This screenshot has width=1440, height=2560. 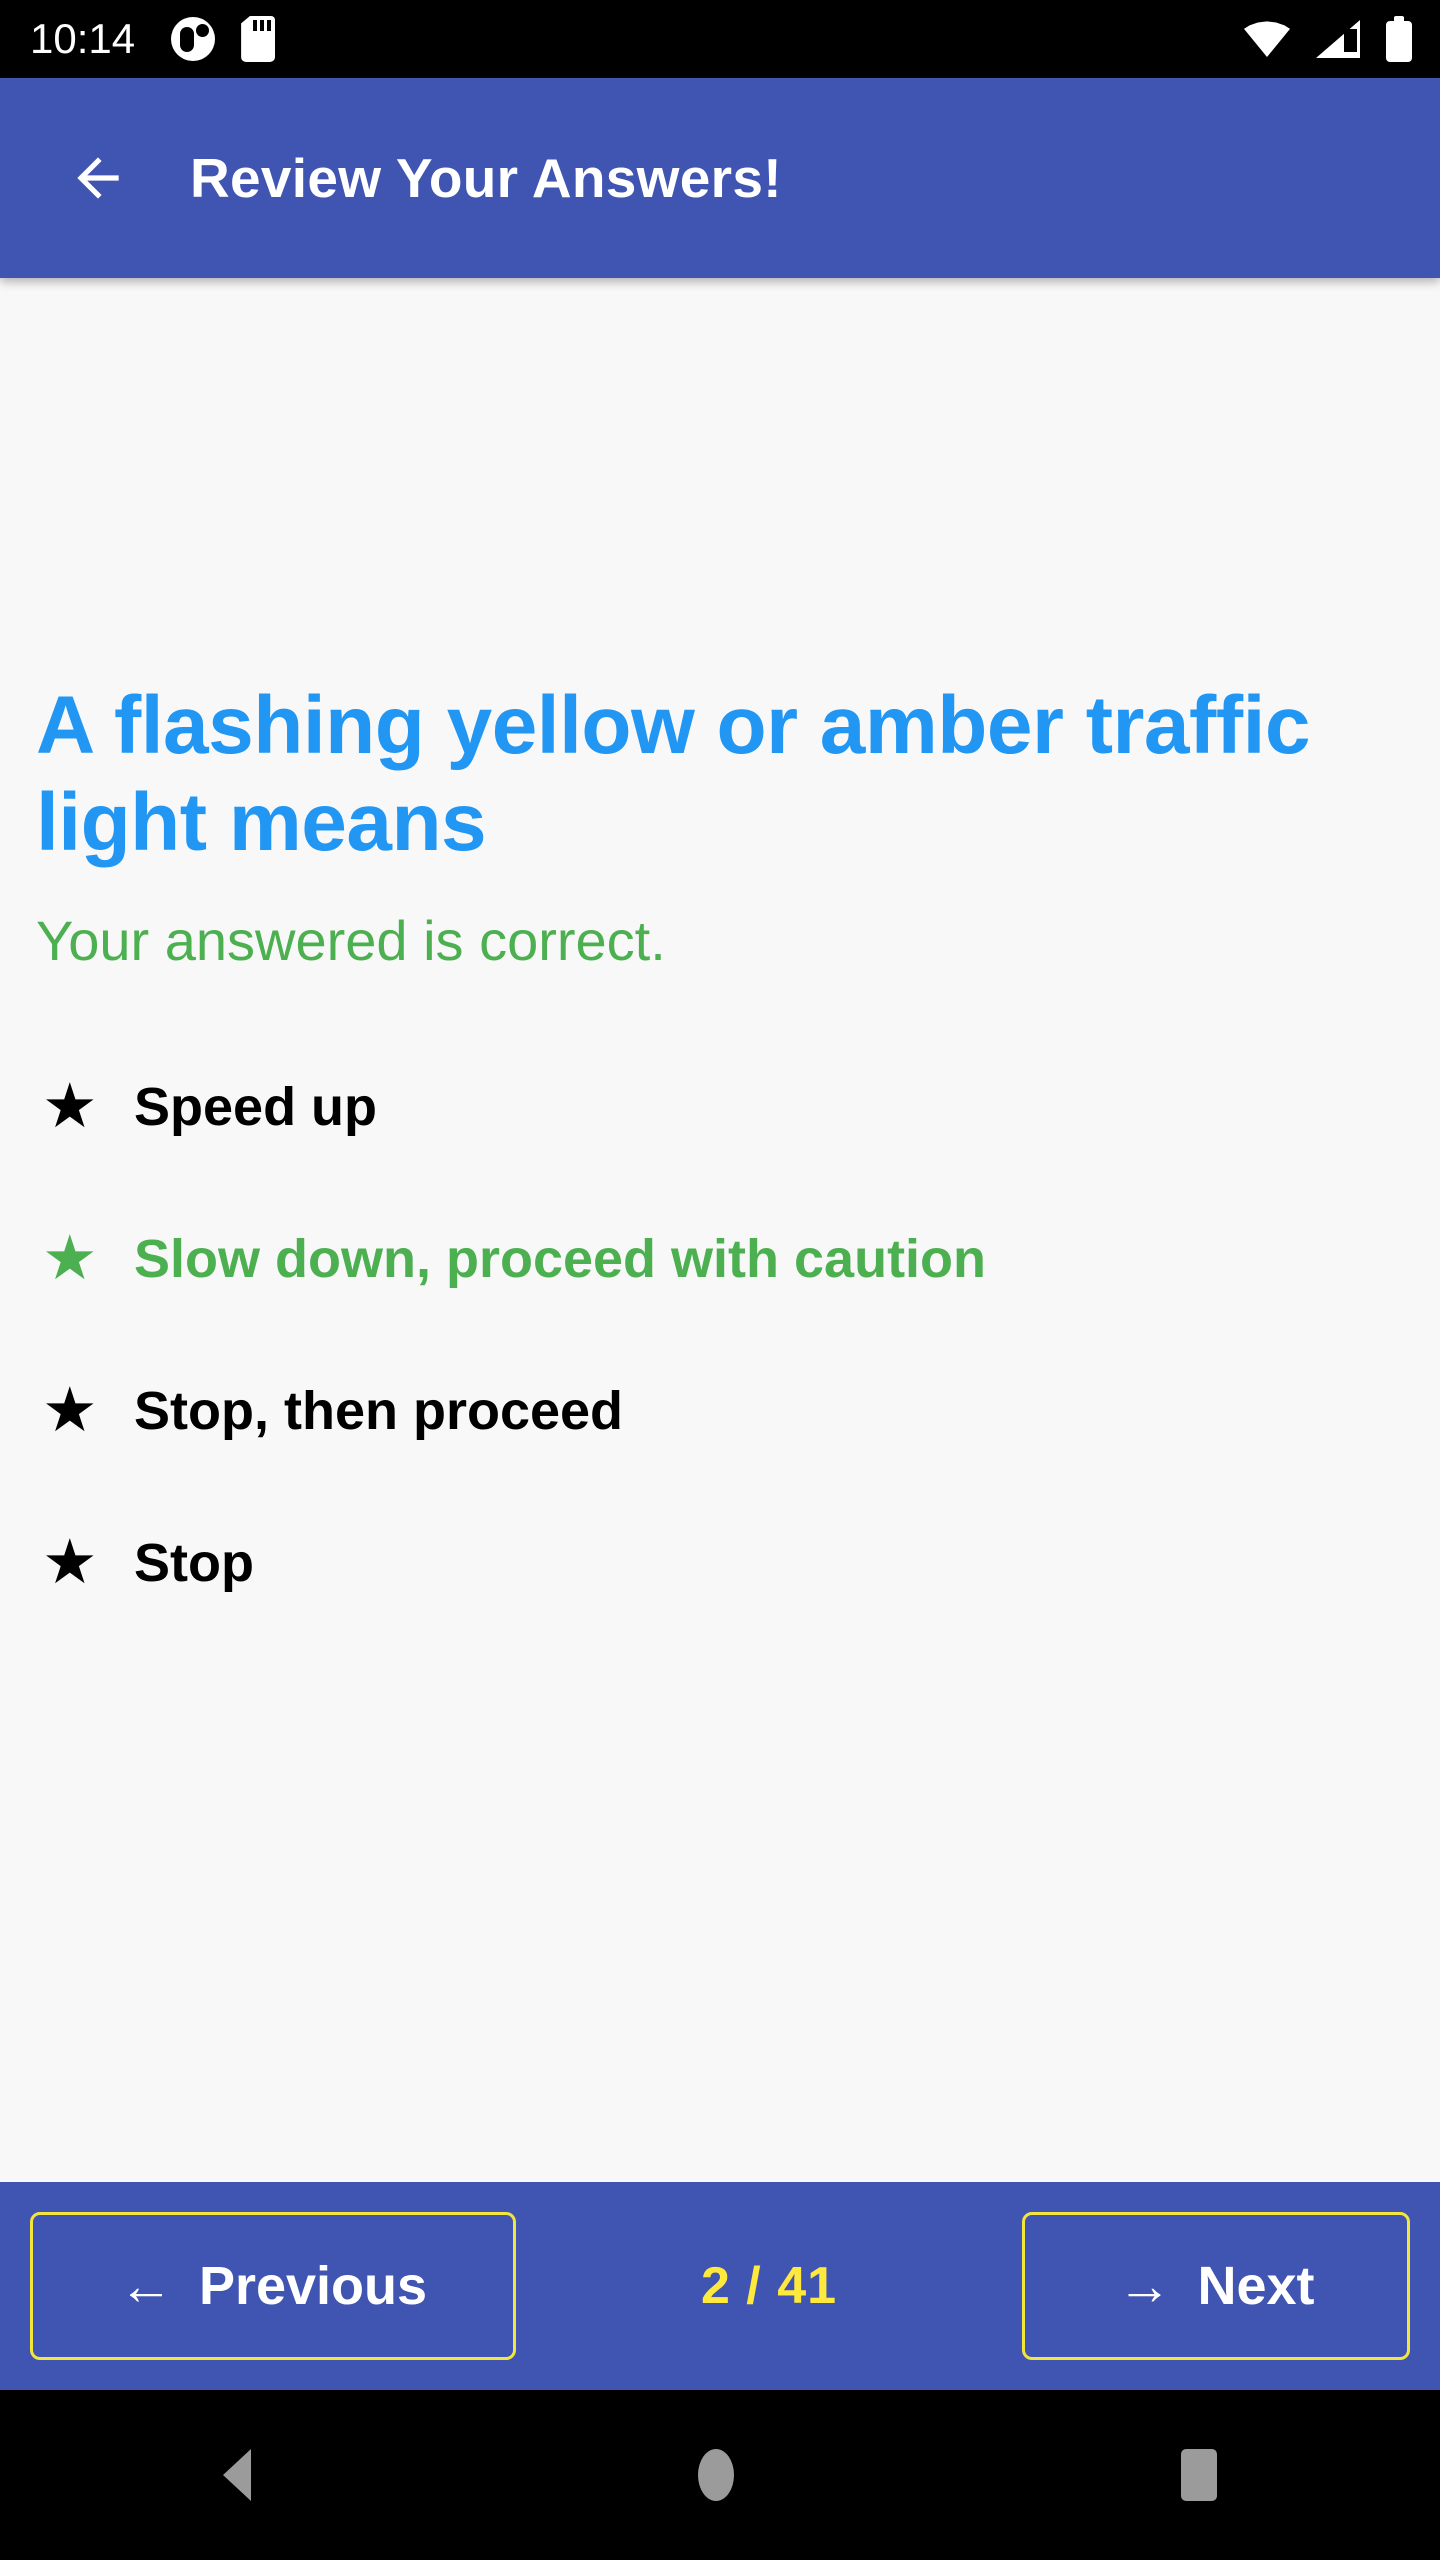 I want to click on arrow-right-icon: →, so click(x=1144, y=2286).